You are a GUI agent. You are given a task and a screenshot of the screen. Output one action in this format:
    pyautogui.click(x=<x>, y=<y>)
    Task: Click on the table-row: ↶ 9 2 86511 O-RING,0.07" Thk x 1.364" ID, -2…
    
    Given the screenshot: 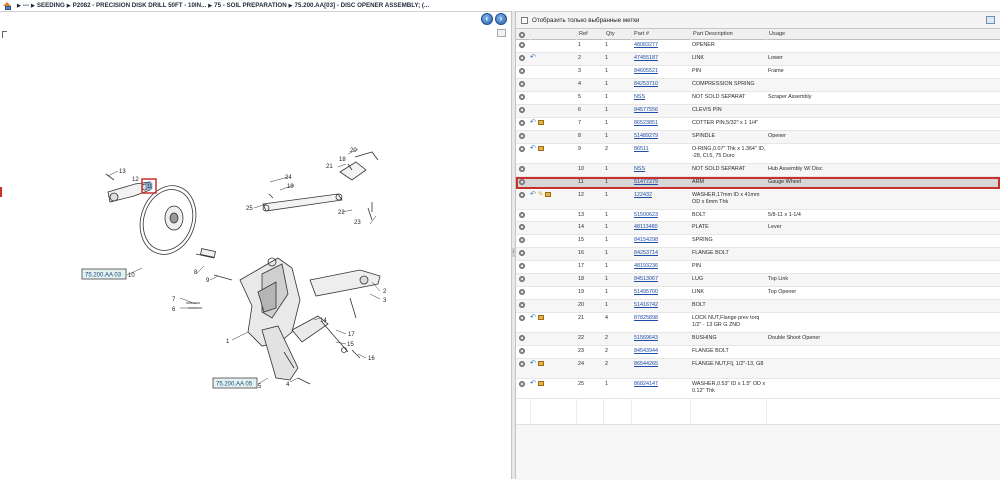 What is the action you would take?
    pyautogui.click(x=758, y=153)
    